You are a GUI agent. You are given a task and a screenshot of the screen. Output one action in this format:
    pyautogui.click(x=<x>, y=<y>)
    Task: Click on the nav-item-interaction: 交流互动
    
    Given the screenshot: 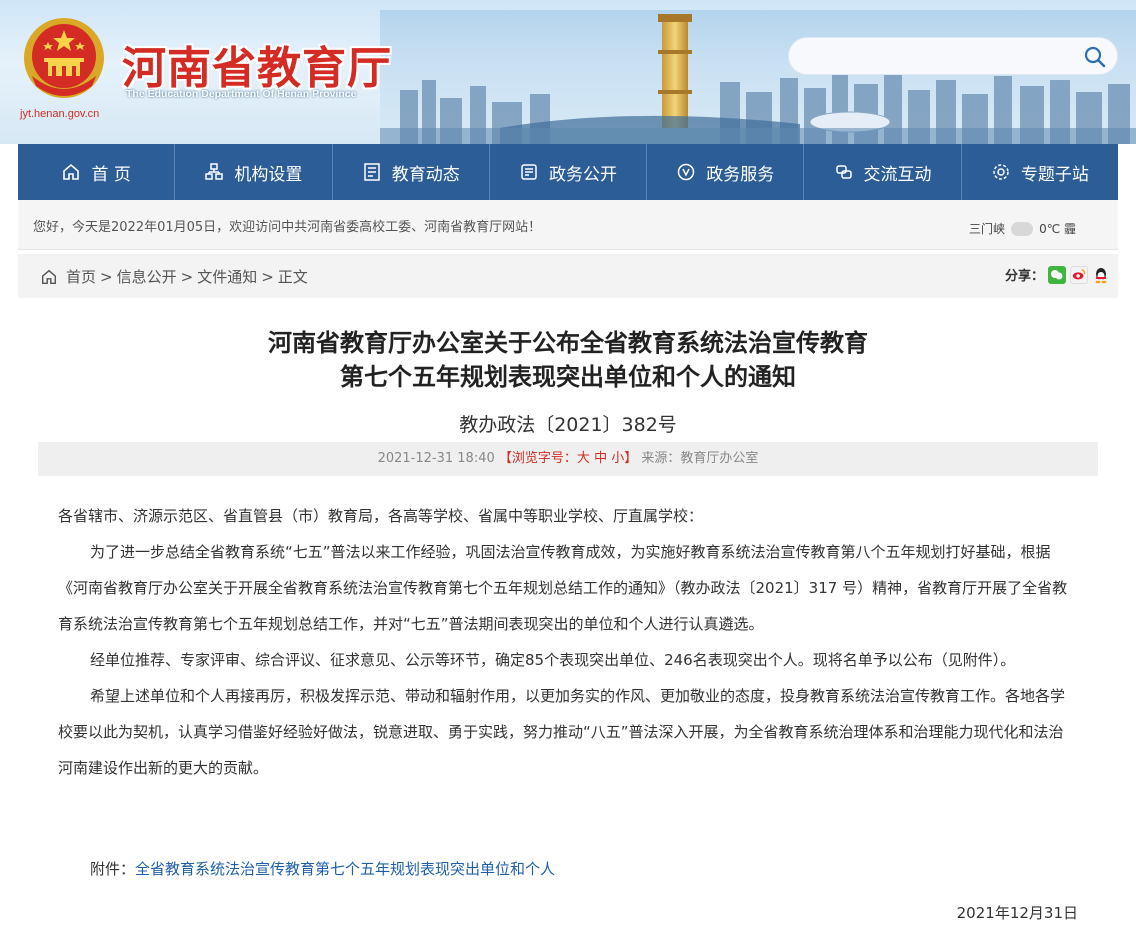 What is the action you would take?
    pyautogui.click(x=883, y=172)
    